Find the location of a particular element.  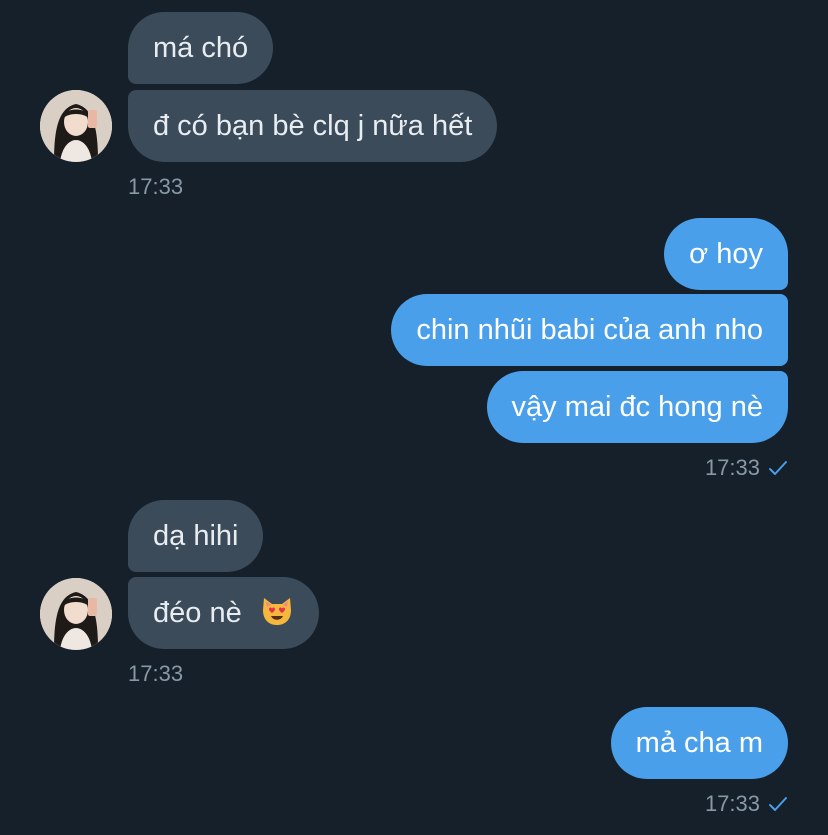

incoming-message: má chó is located at coordinates (201, 48).